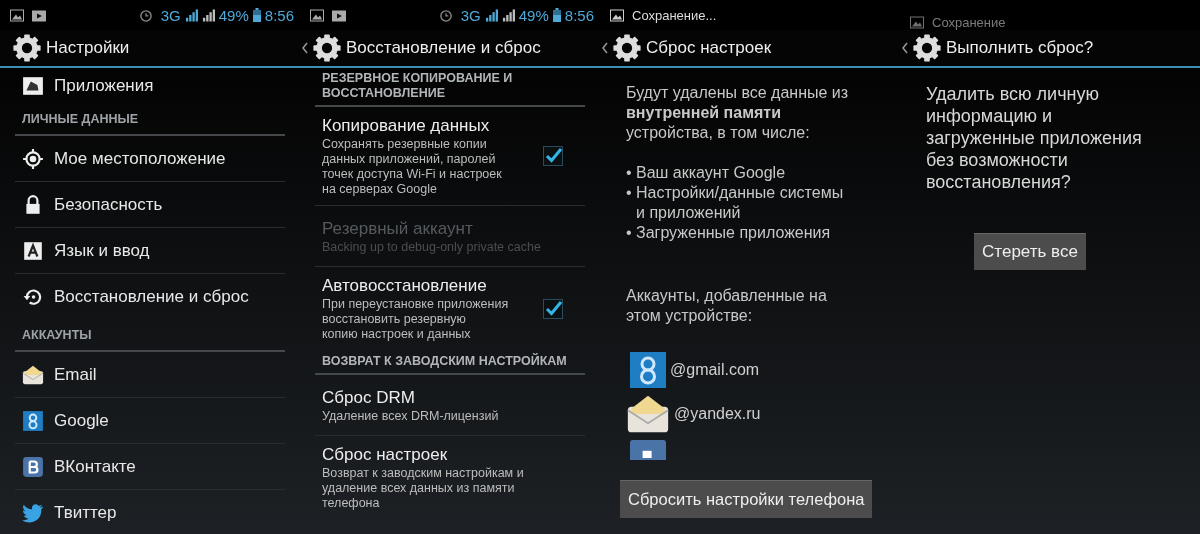 The width and height of the screenshot is (1200, 534). I want to click on preference-summary: Удаление всех DRM-лицензий, so click(411, 416).